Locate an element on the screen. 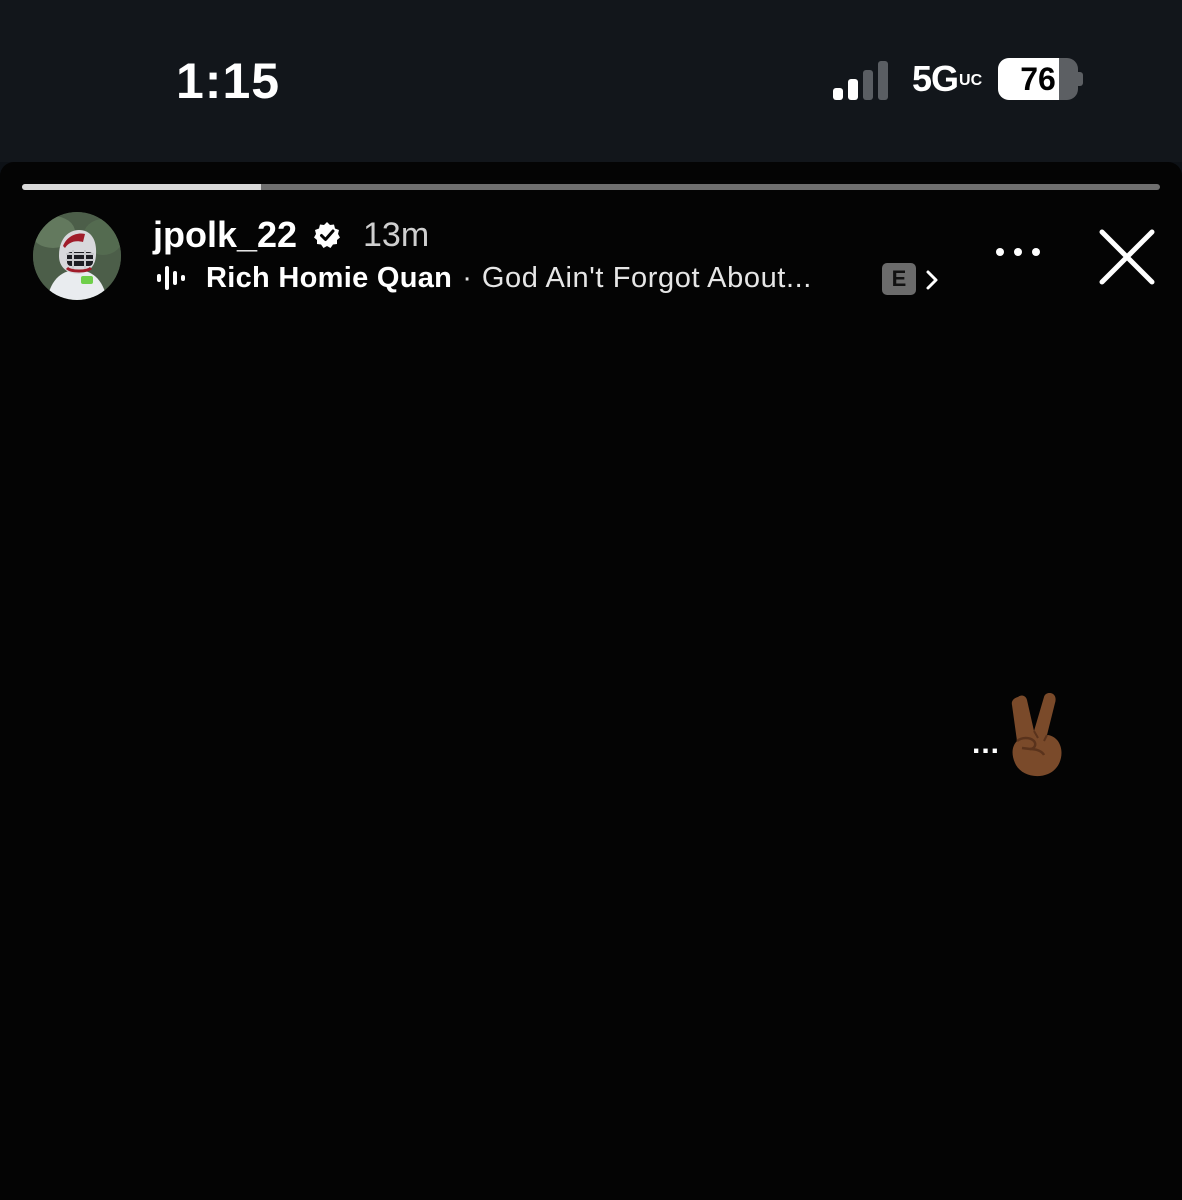 The height and width of the screenshot is (1200, 1182). football-player-avatar is located at coordinates (77, 256).